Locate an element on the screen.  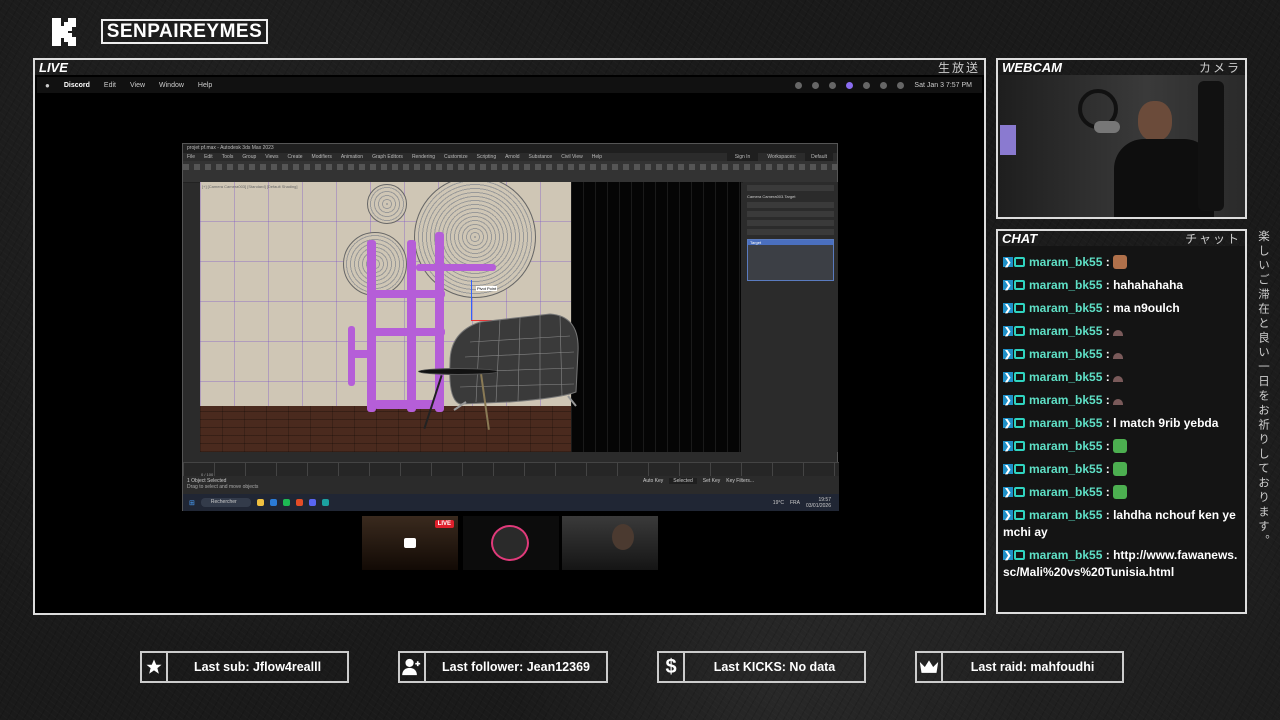
last-kicks-box: $ Last KICKS: No data is located at coordinates (761, 667).